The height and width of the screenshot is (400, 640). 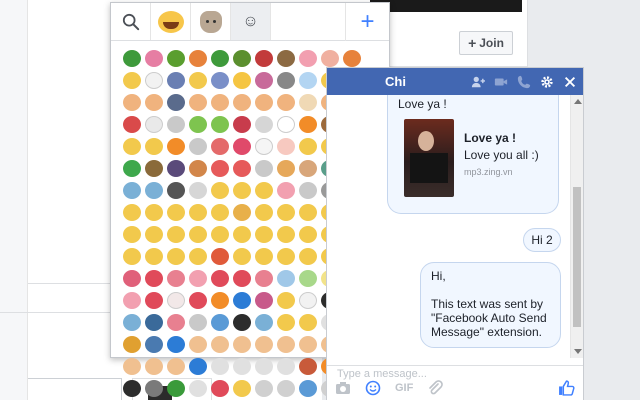 What do you see at coordinates (577, 257) in the screenshot?
I see `scroll-thumb` at bounding box center [577, 257].